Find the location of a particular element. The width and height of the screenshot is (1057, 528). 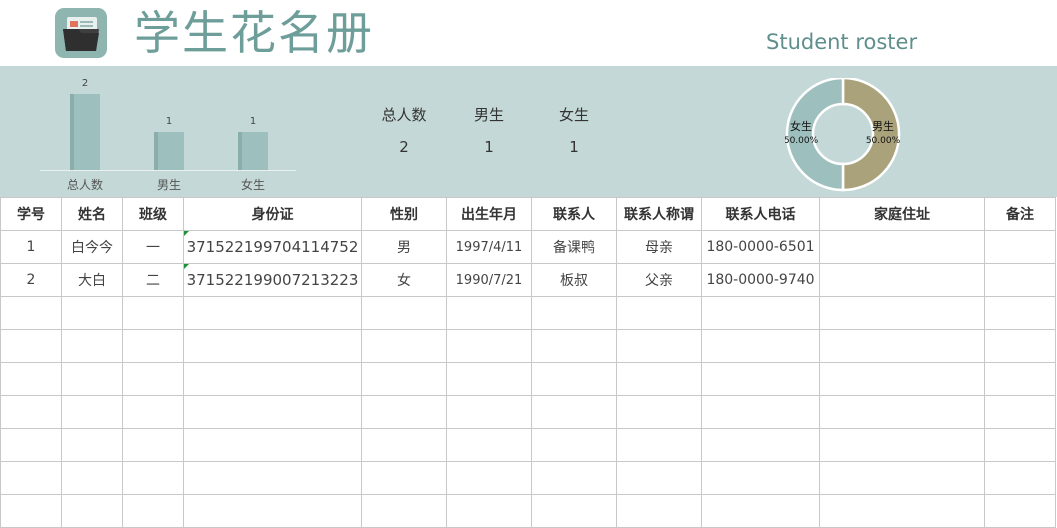

column-header: 联系人电话 is located at coordinates (760, 214).